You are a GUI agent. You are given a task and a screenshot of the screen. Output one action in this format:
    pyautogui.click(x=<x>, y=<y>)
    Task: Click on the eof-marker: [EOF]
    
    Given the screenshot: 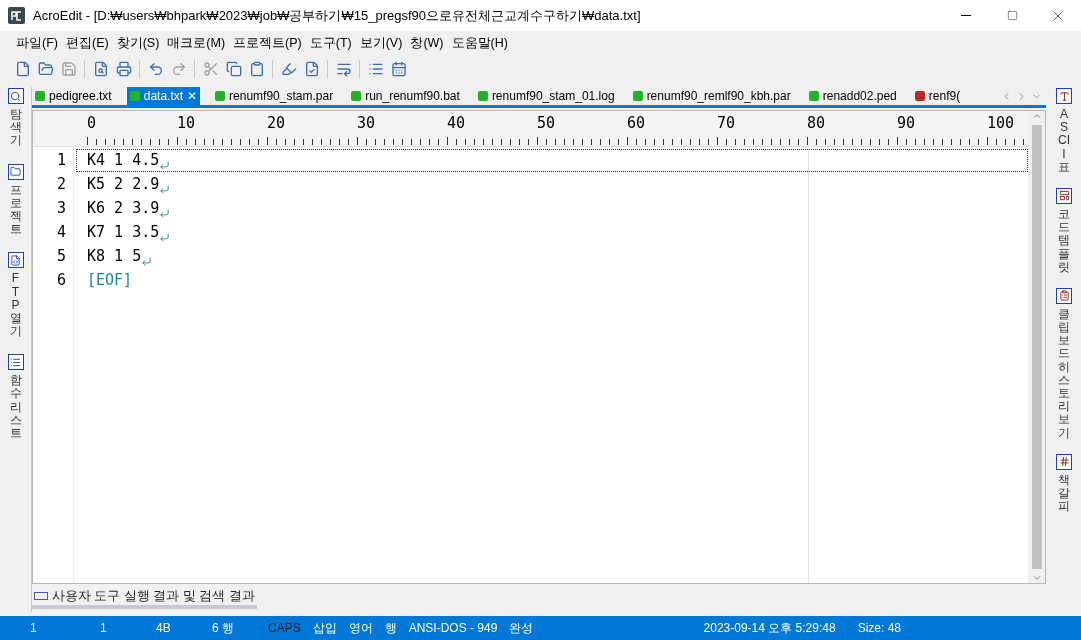 What is the action you would take?
    pyautogui.click(x=110, y=280)
    